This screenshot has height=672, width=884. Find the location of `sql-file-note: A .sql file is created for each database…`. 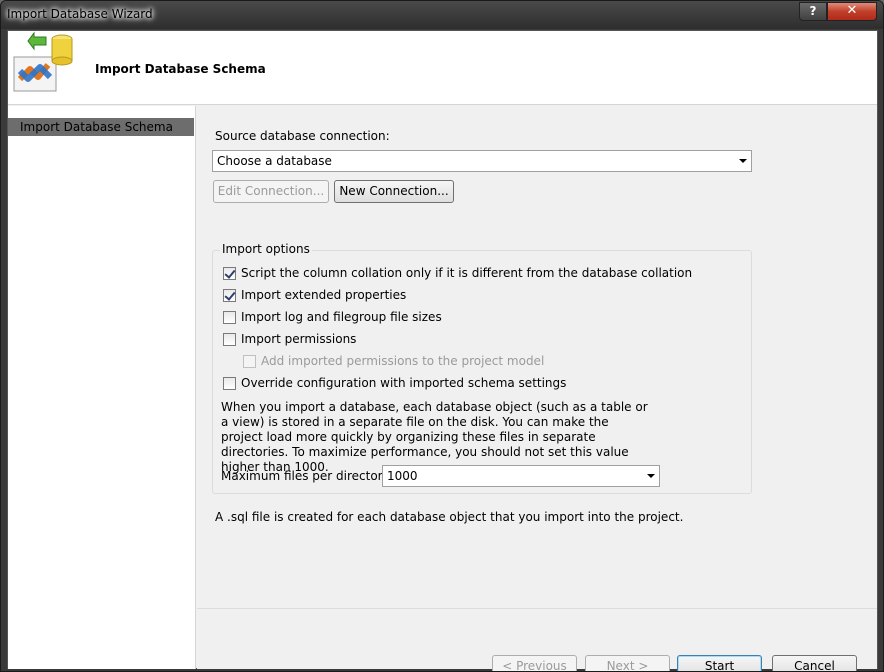

sql-file-note: A .sql file is created for each database… is located at coordinates (449, 517).